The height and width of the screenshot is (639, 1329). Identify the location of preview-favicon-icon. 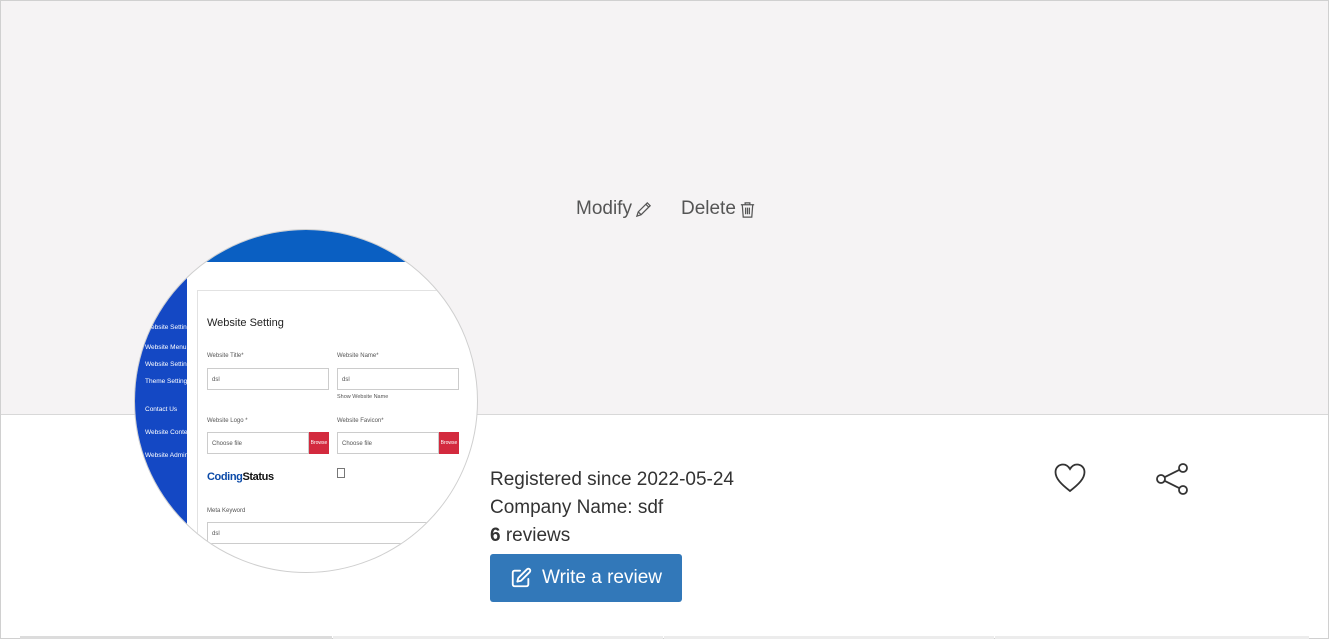
(341, 473).